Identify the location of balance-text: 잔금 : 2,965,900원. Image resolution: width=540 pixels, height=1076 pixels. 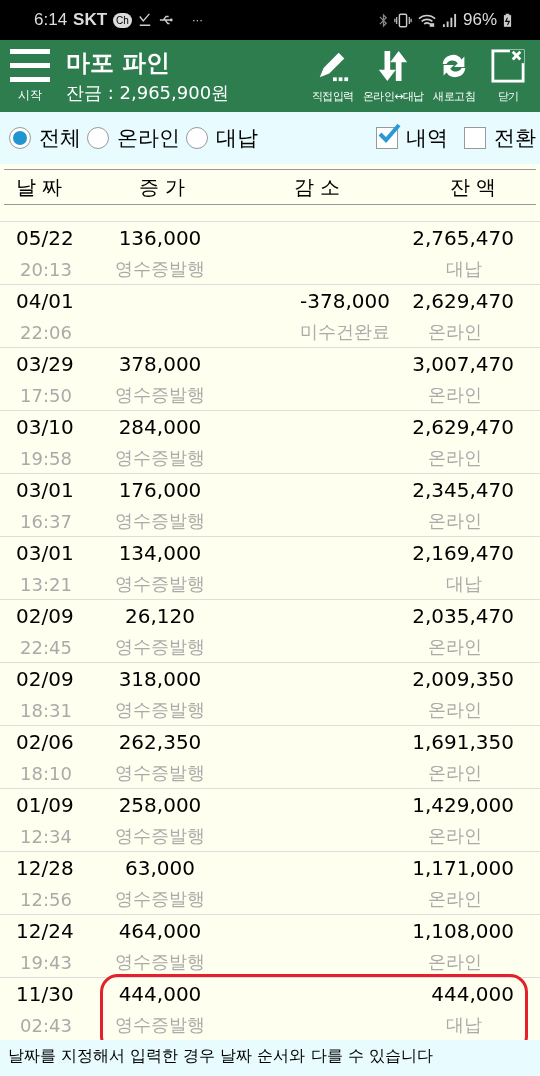
(148, 93).